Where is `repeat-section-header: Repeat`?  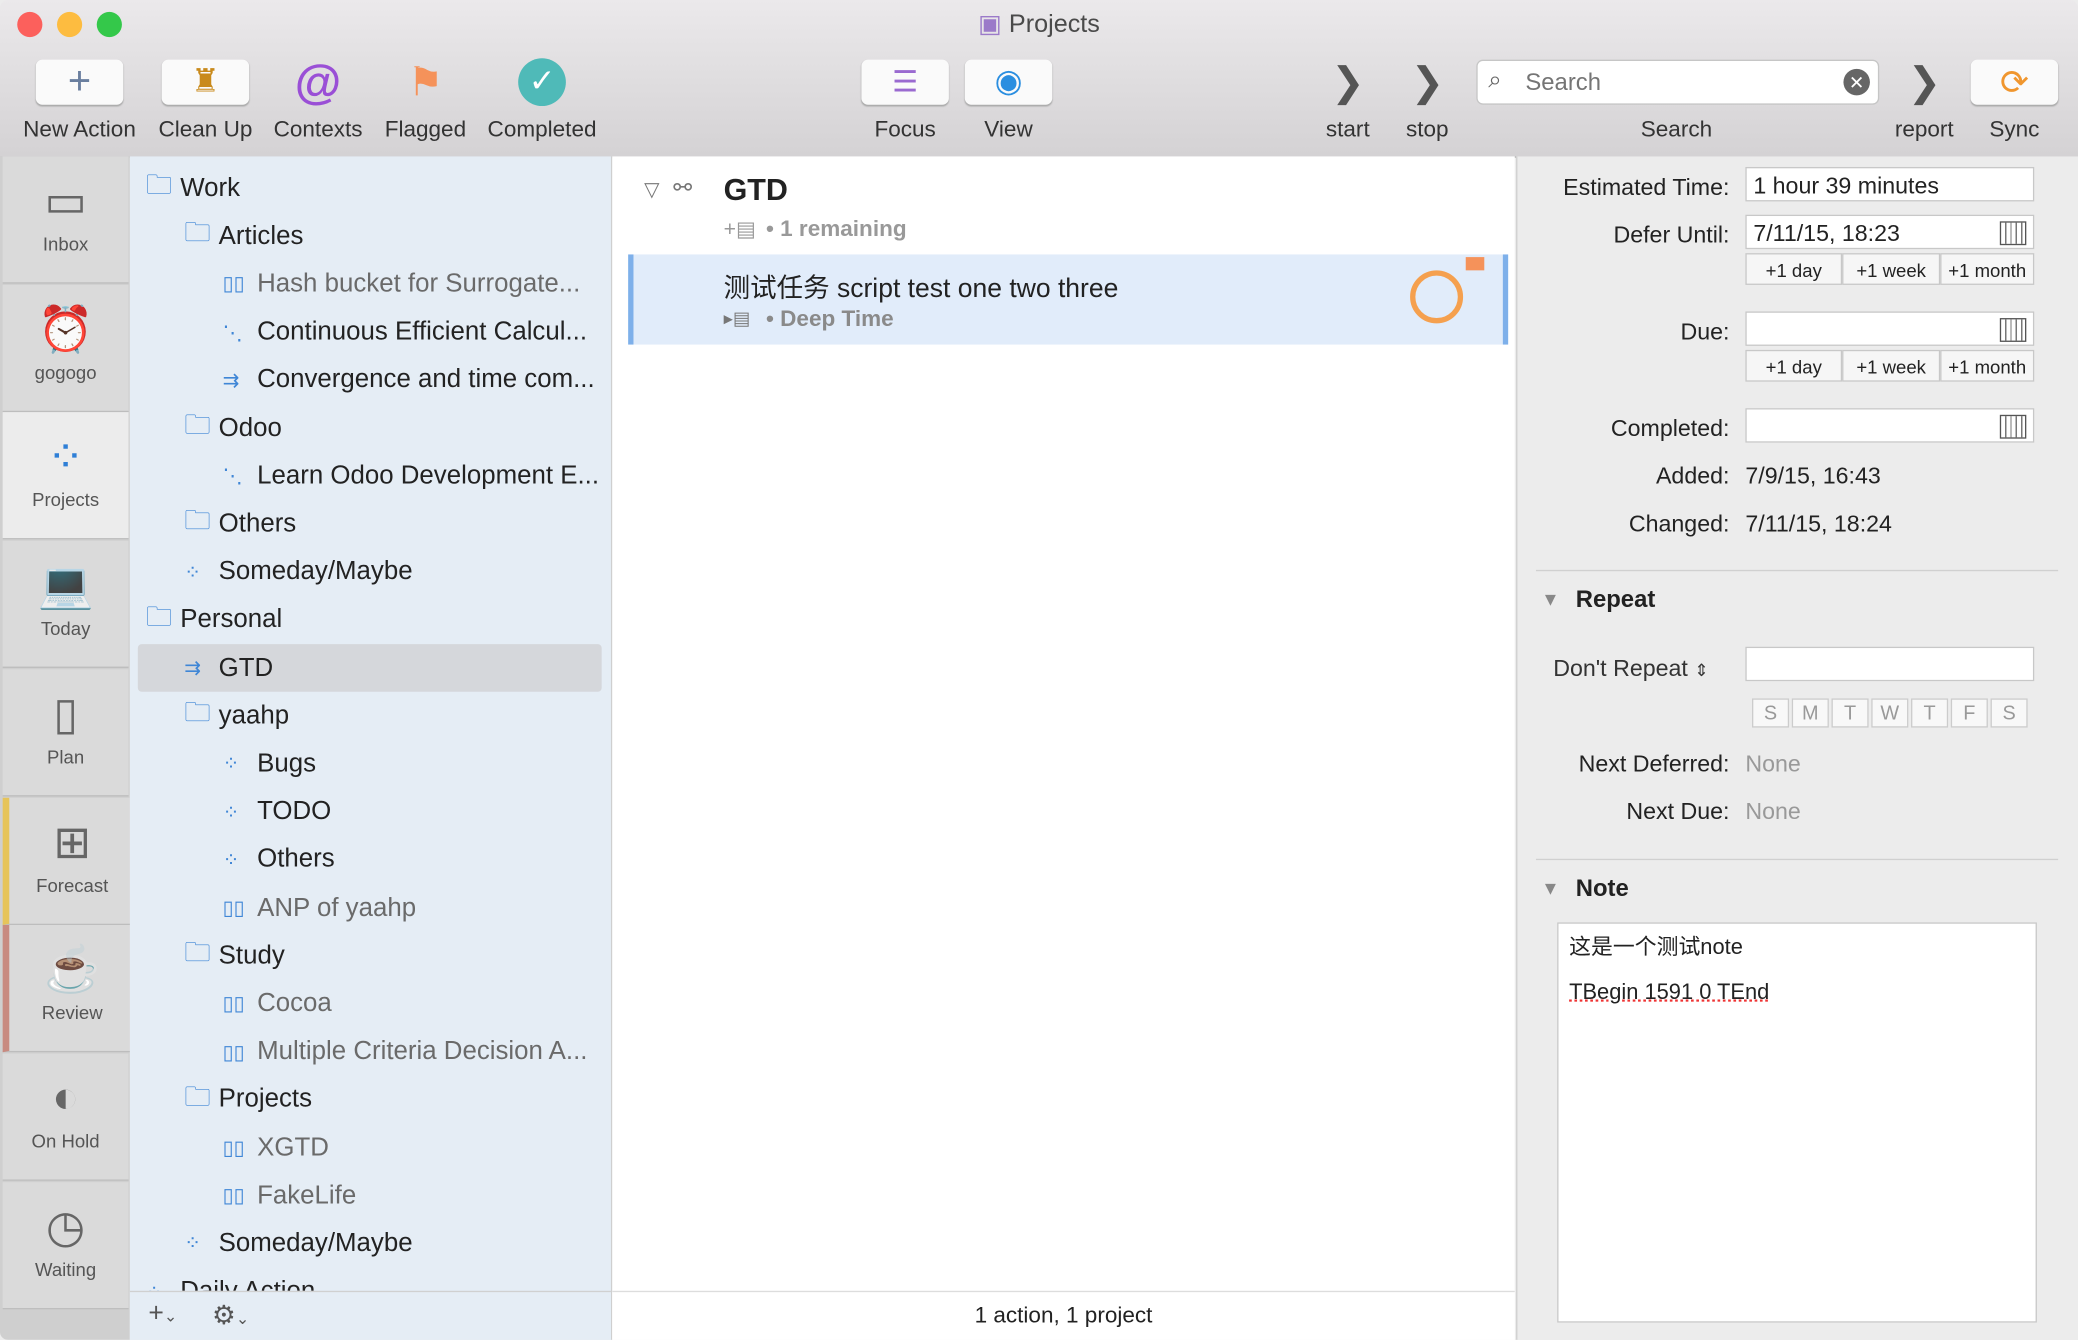 repeat-section-header: Repeat is located at coordinates (1616, 600).